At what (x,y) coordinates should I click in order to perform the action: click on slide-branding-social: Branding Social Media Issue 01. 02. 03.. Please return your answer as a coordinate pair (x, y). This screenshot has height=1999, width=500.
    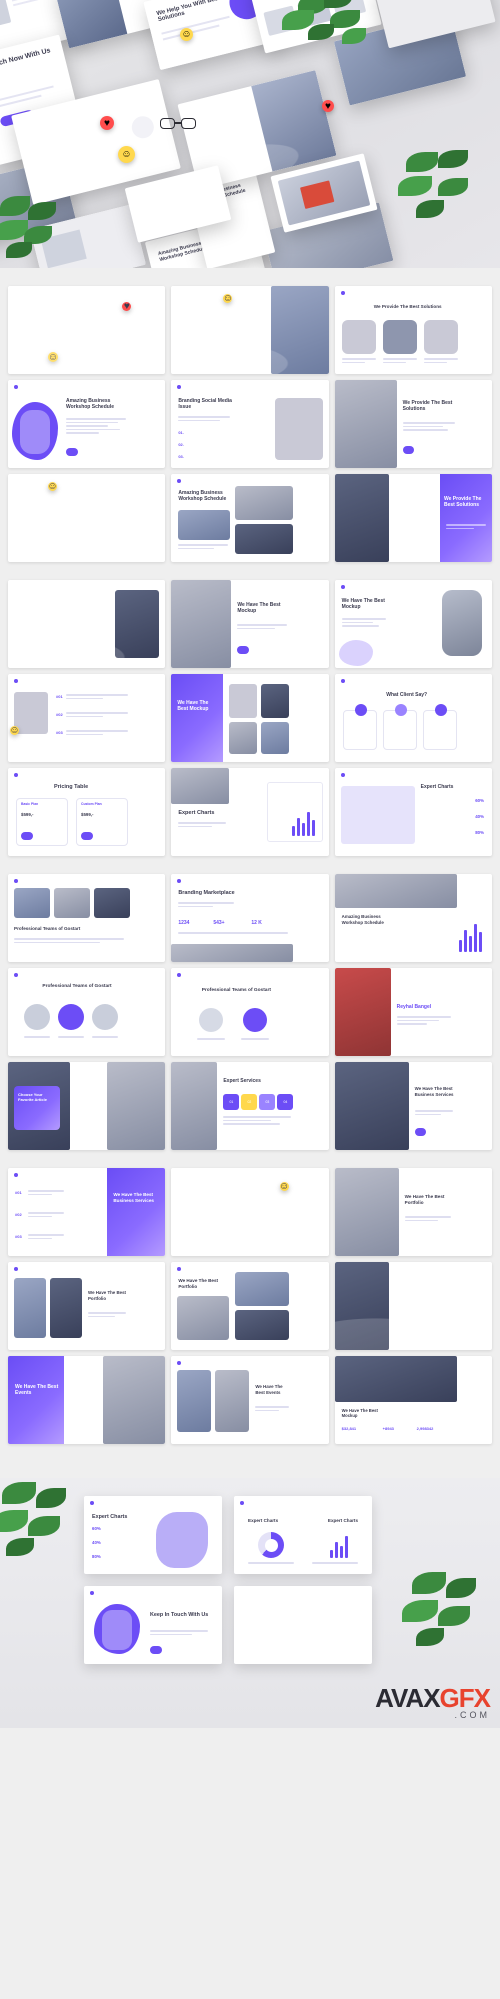
    Looking at the image, I should click on (250, 424).